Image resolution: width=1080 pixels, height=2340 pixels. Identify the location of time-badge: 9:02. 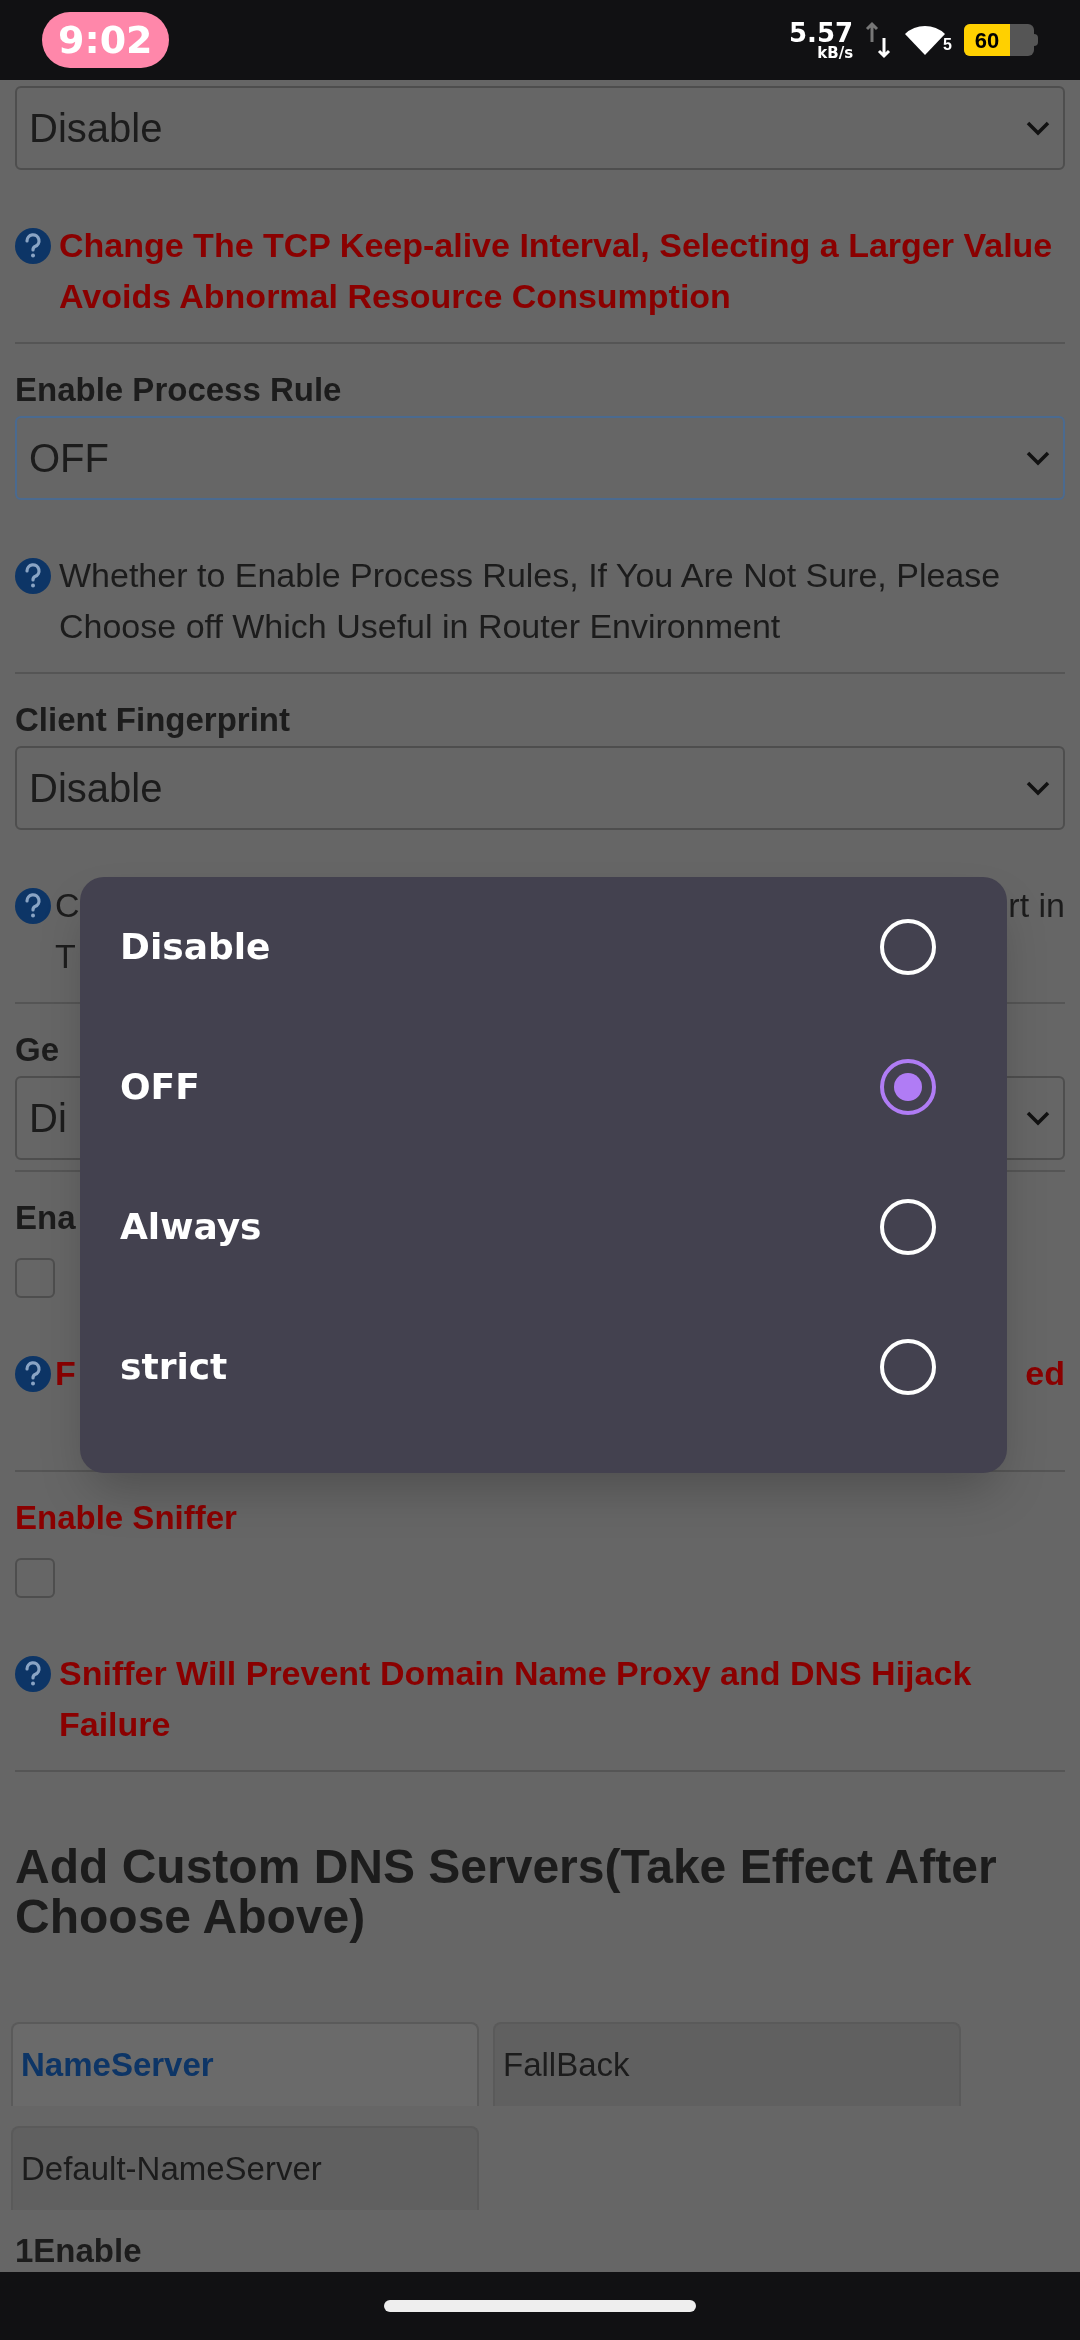
(105, 40).